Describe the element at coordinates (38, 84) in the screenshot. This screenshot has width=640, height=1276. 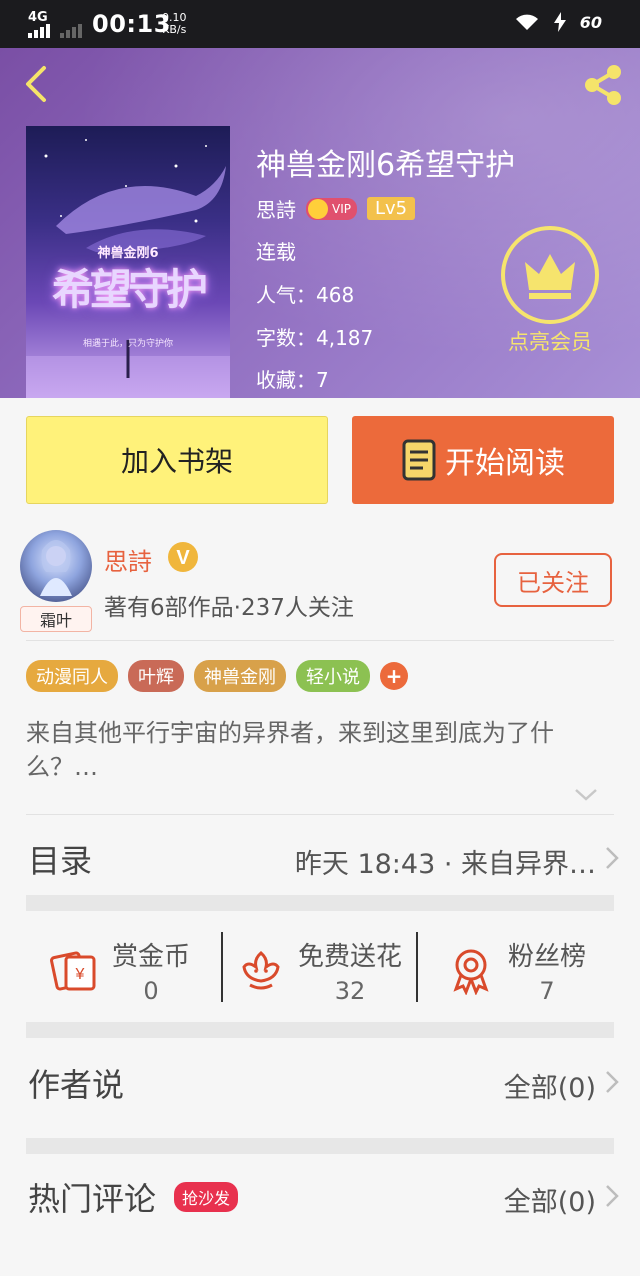
I see `back-arrow-icon` at that location.